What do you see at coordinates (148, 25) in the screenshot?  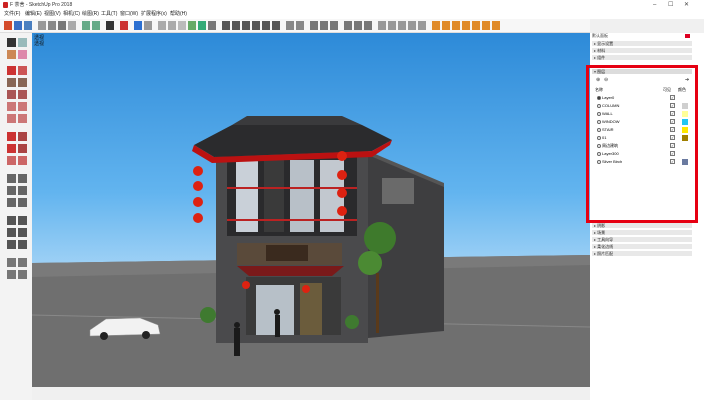 I see `xray-icon` at bounding box center [148, 25].